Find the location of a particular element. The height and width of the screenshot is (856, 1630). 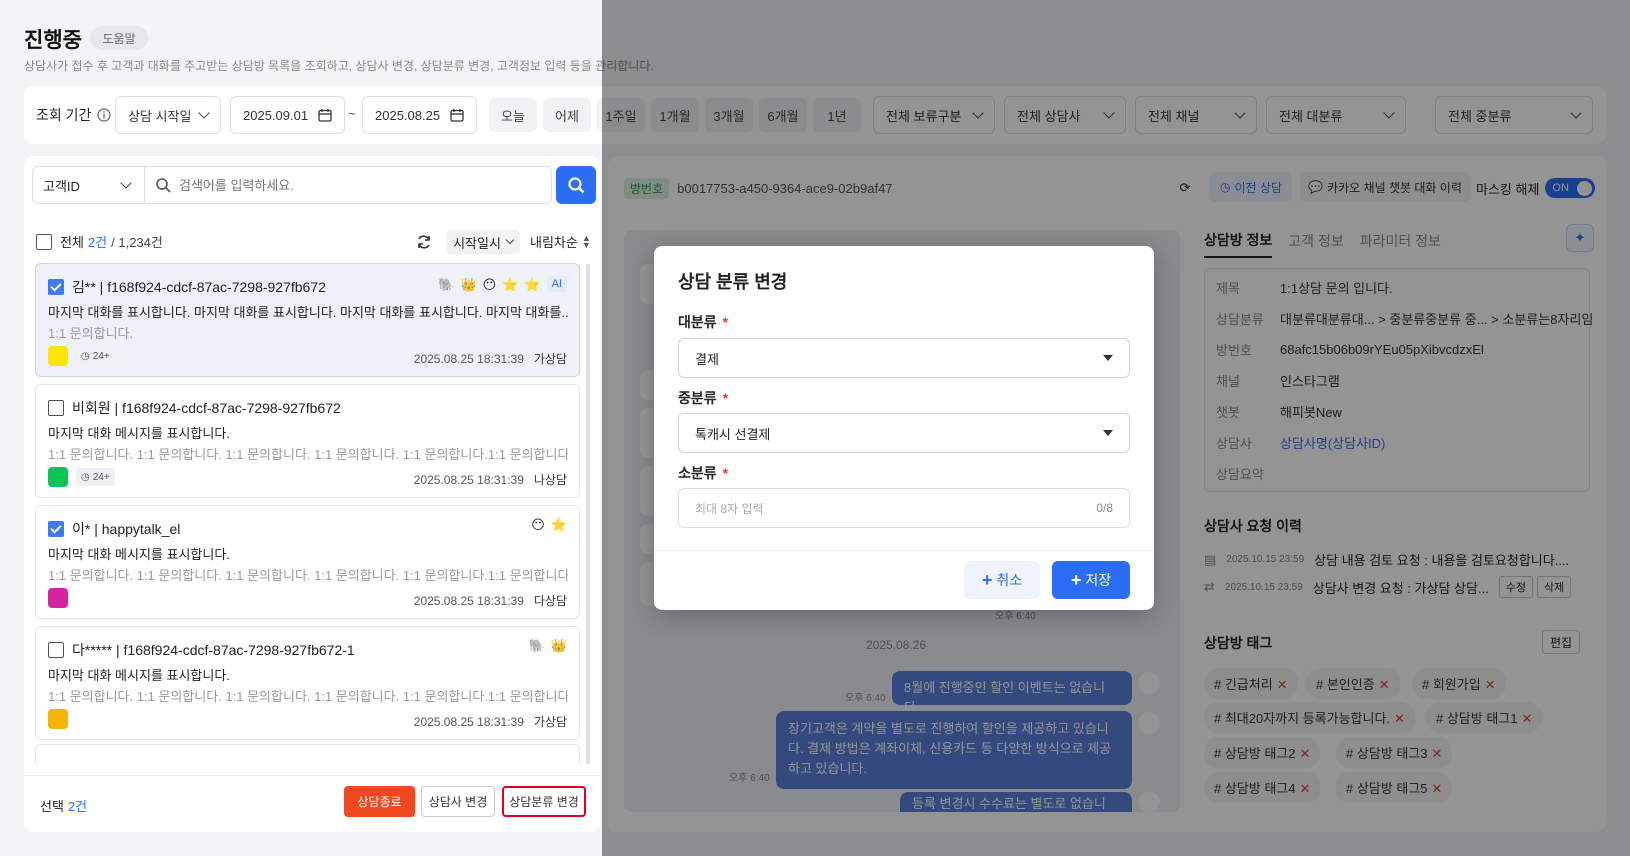

plus-icon: + is located at coordinates (1076, 579).